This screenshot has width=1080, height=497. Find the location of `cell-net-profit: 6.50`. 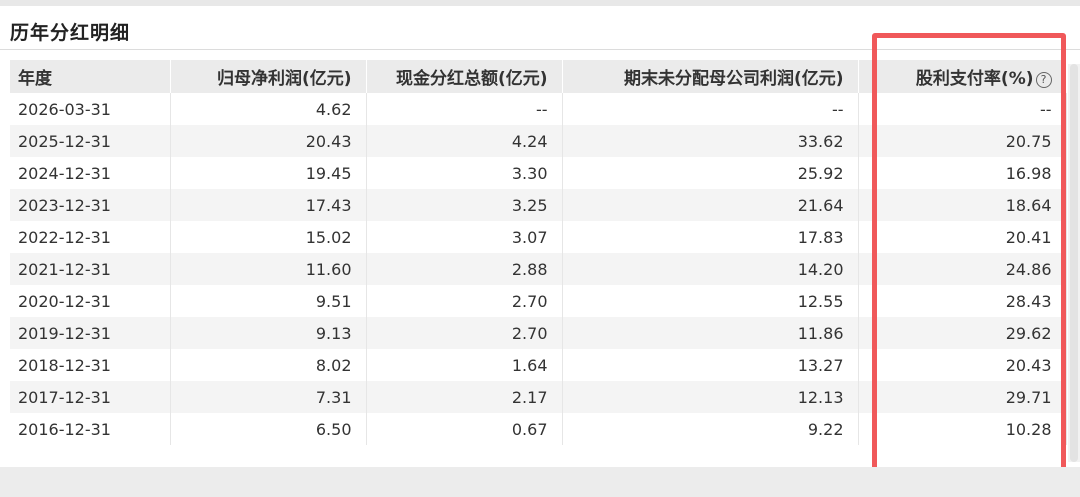

cell-net-profit: 6.50 is located at coordinates (268, 429).